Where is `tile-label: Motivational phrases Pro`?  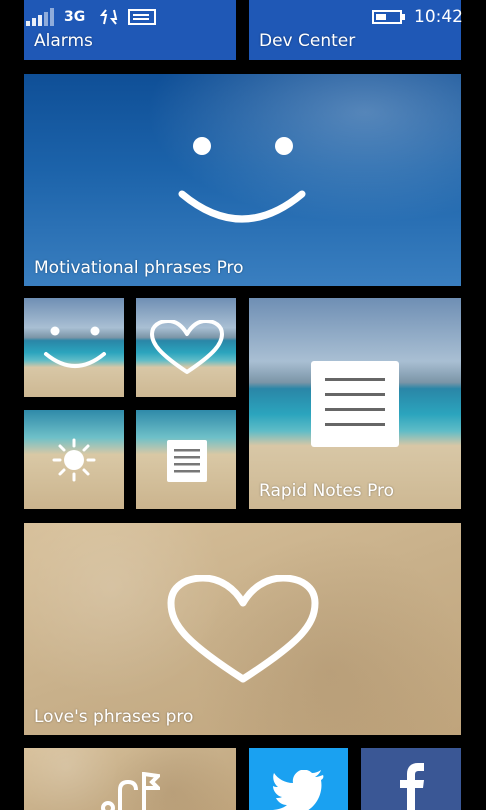
tile-label: Motivational phrases Pro is located at coordinates (139, 268).